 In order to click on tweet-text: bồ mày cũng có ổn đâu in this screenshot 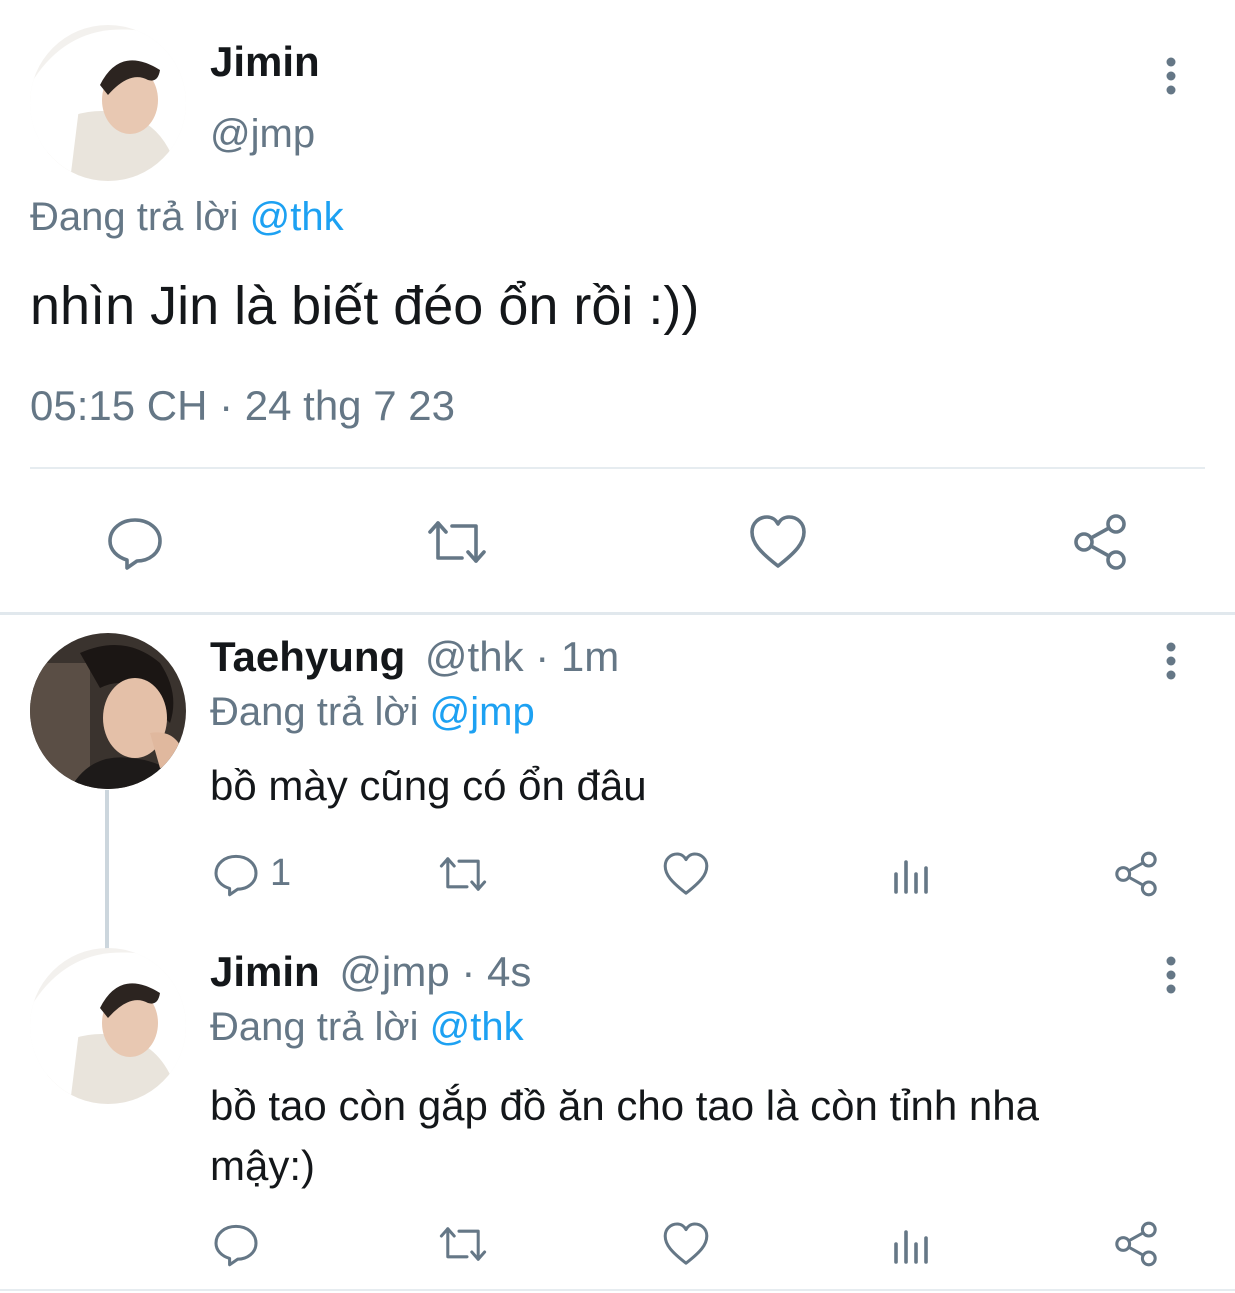, I will do `click(428, 785)`.